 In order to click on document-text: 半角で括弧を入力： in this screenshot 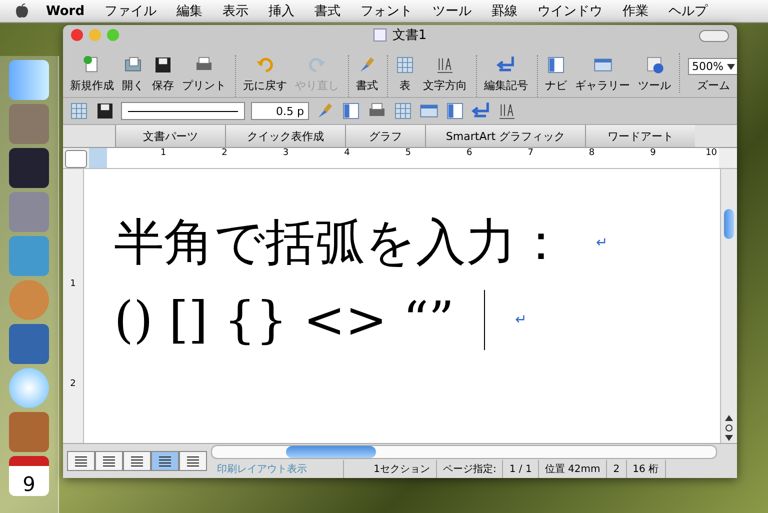, I will do `click(340, 242)`.